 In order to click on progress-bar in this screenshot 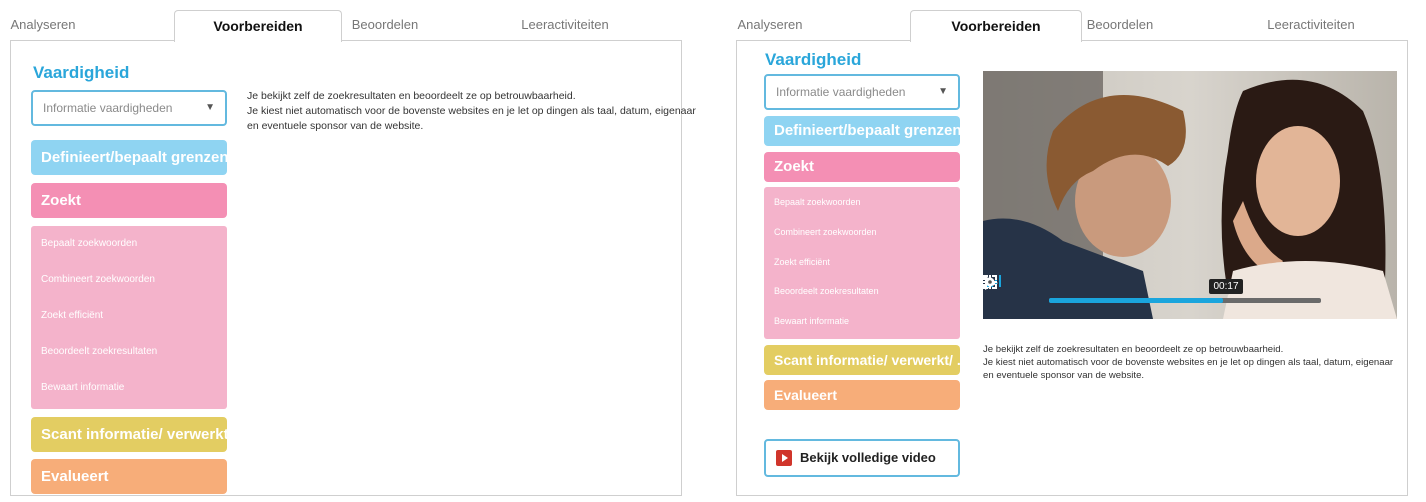, I will do `click(1185, 300)`.